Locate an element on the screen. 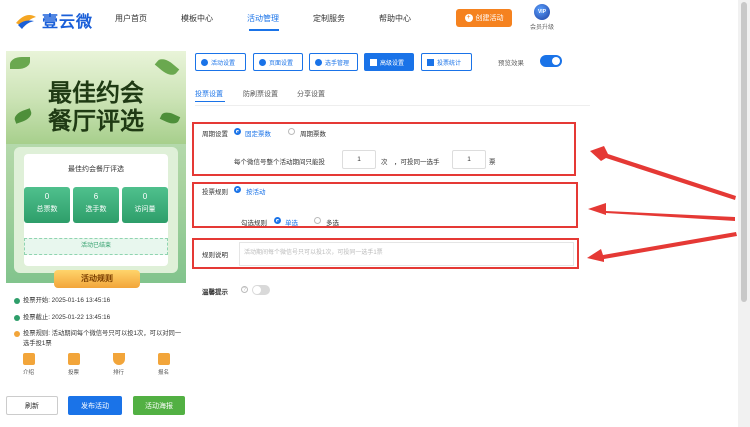  sliders-icon is located at coordinates (373, 62).